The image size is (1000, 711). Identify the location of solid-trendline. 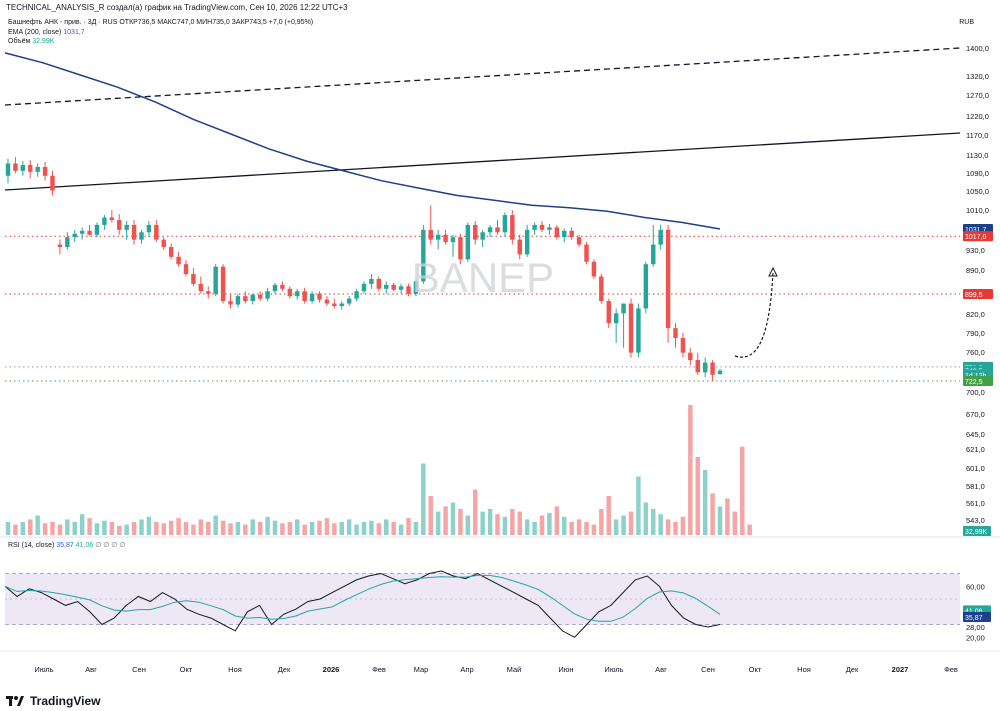
(482, 161).